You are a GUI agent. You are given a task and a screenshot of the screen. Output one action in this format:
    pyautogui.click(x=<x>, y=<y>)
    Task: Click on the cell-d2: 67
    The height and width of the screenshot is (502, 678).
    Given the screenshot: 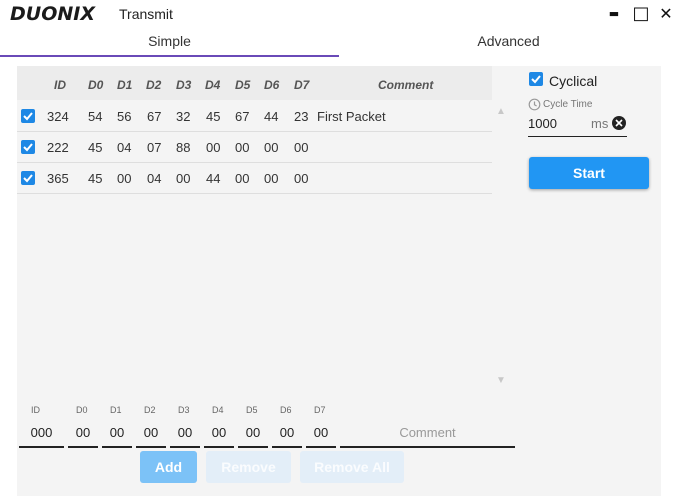 What is the action you would take?
    pyautogui.click(x=154, y=116)
    